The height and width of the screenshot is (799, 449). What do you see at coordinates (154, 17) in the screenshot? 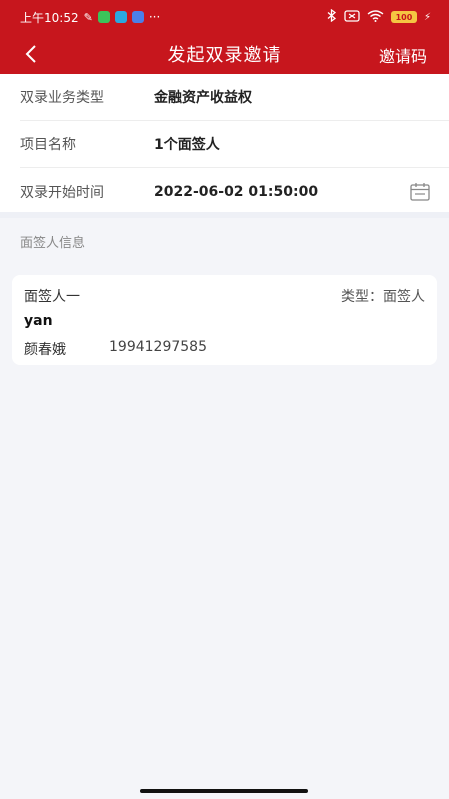
I see `status-more: ···` at bounding box center [154, 17].